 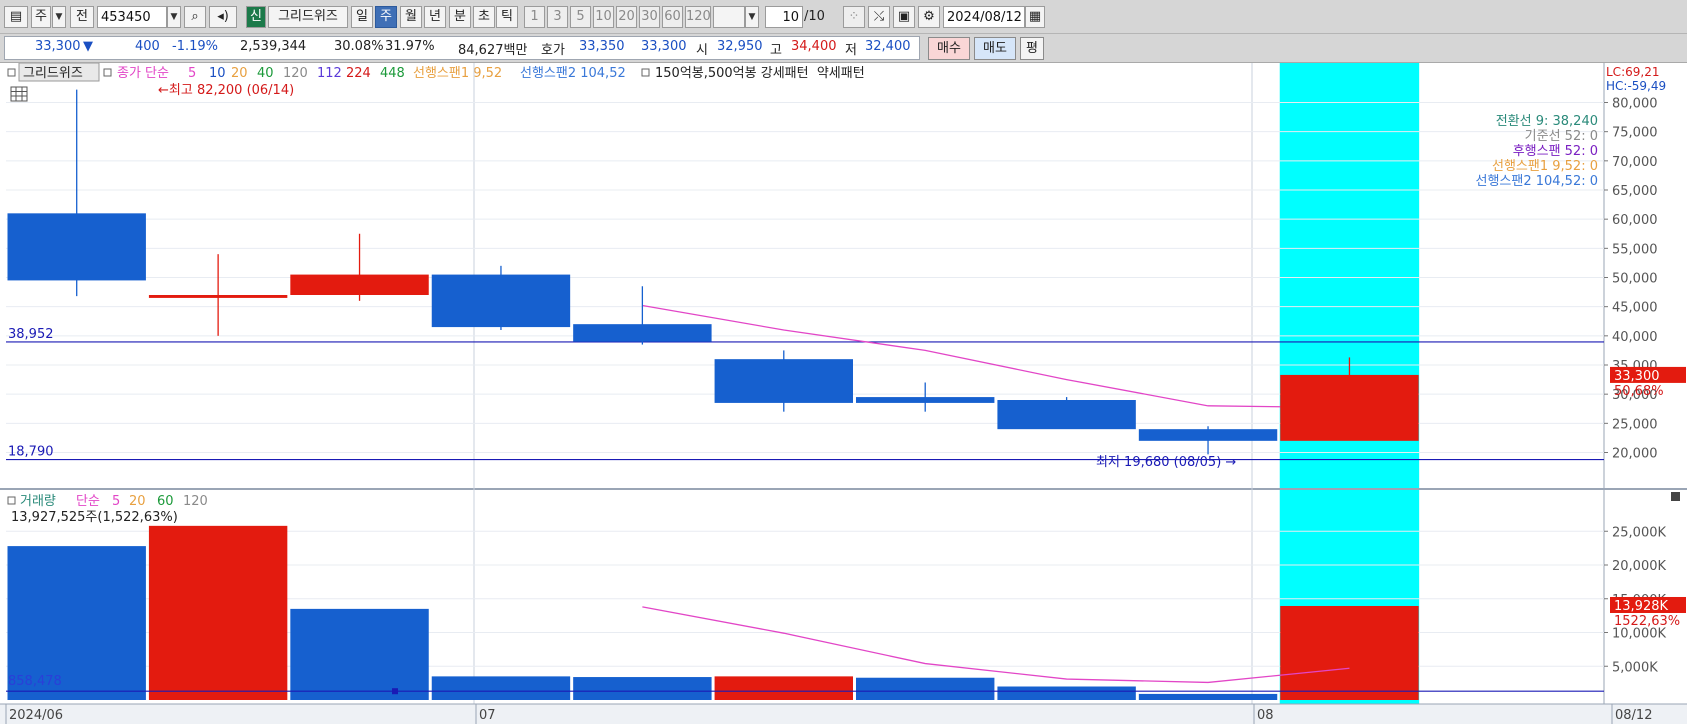 What do you see at coordinates (996, 645) in the screenshot?
I see `volume-ma5-line` at bounding box center [996, 645].